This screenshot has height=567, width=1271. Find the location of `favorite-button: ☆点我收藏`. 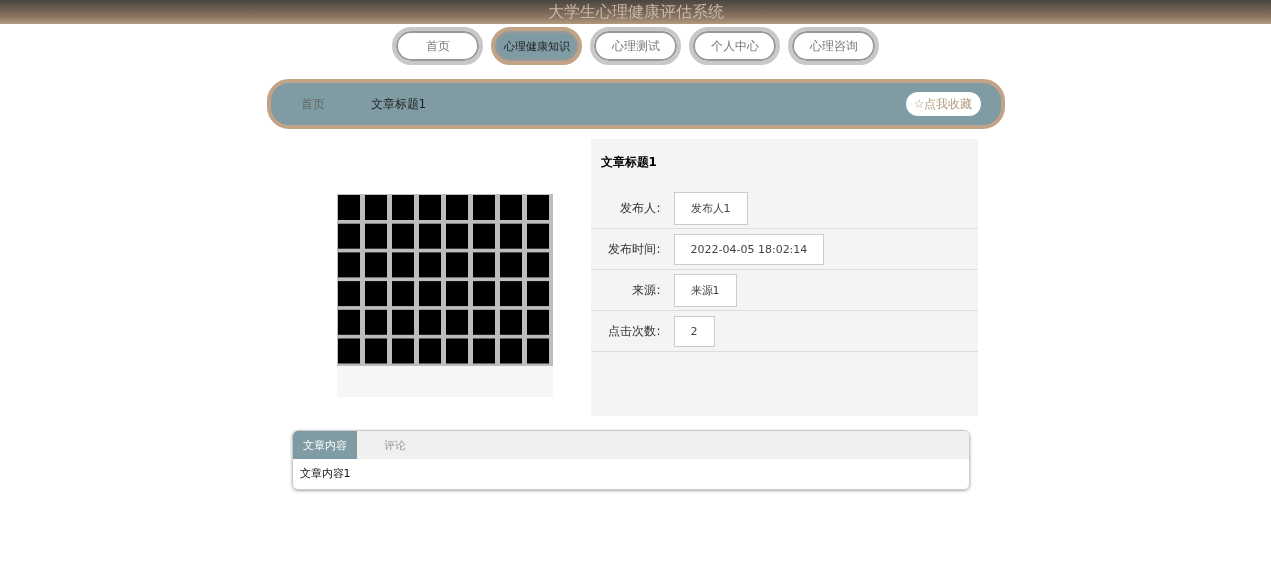

favorite-button: ☆点我收藏 is located at coordinates (943, 104).